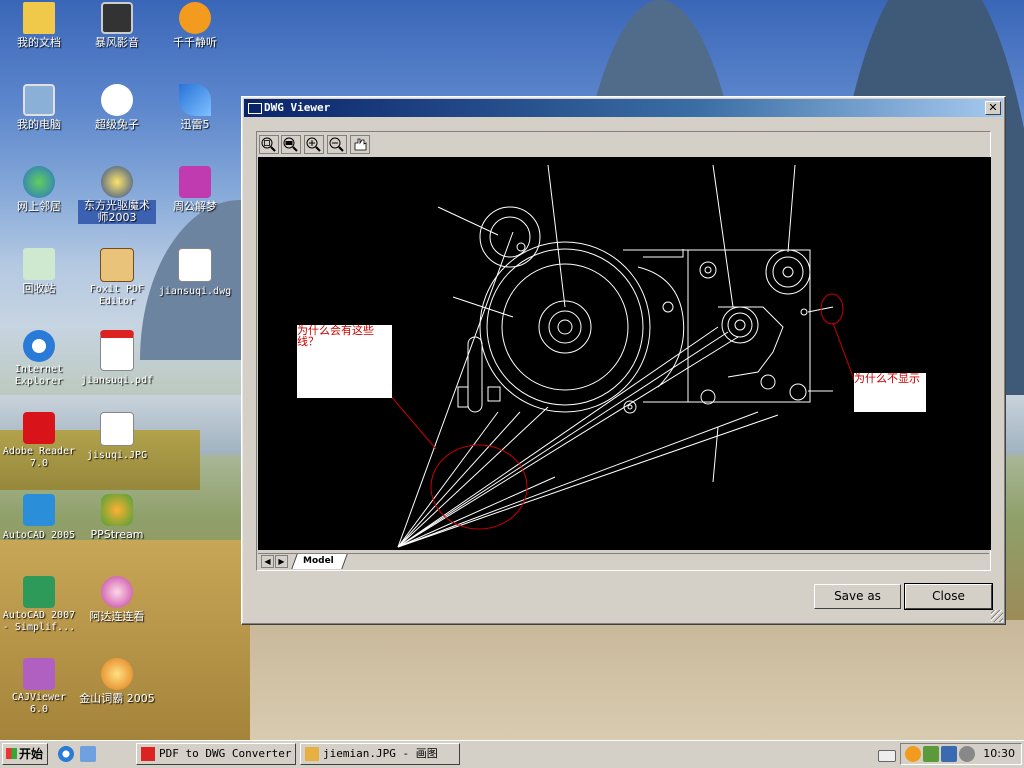 This screenshot has height=768, width=1024. I want to click on tray-app-icon, so click(931, 754).